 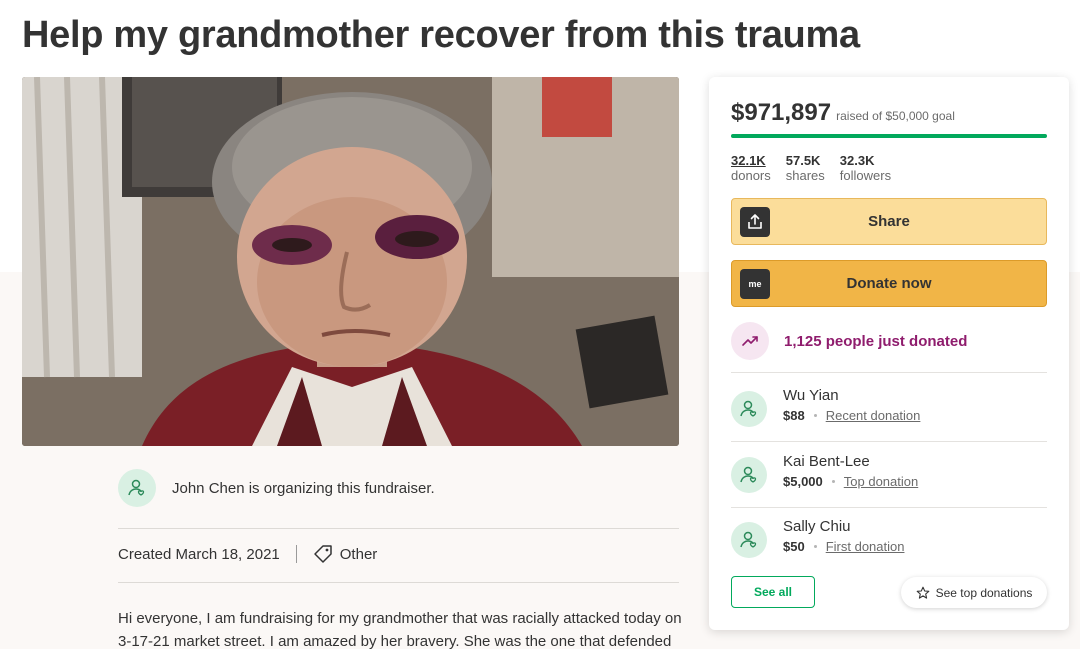 I want to click on raised-amount: $971,897, so click(x=781, y=112).